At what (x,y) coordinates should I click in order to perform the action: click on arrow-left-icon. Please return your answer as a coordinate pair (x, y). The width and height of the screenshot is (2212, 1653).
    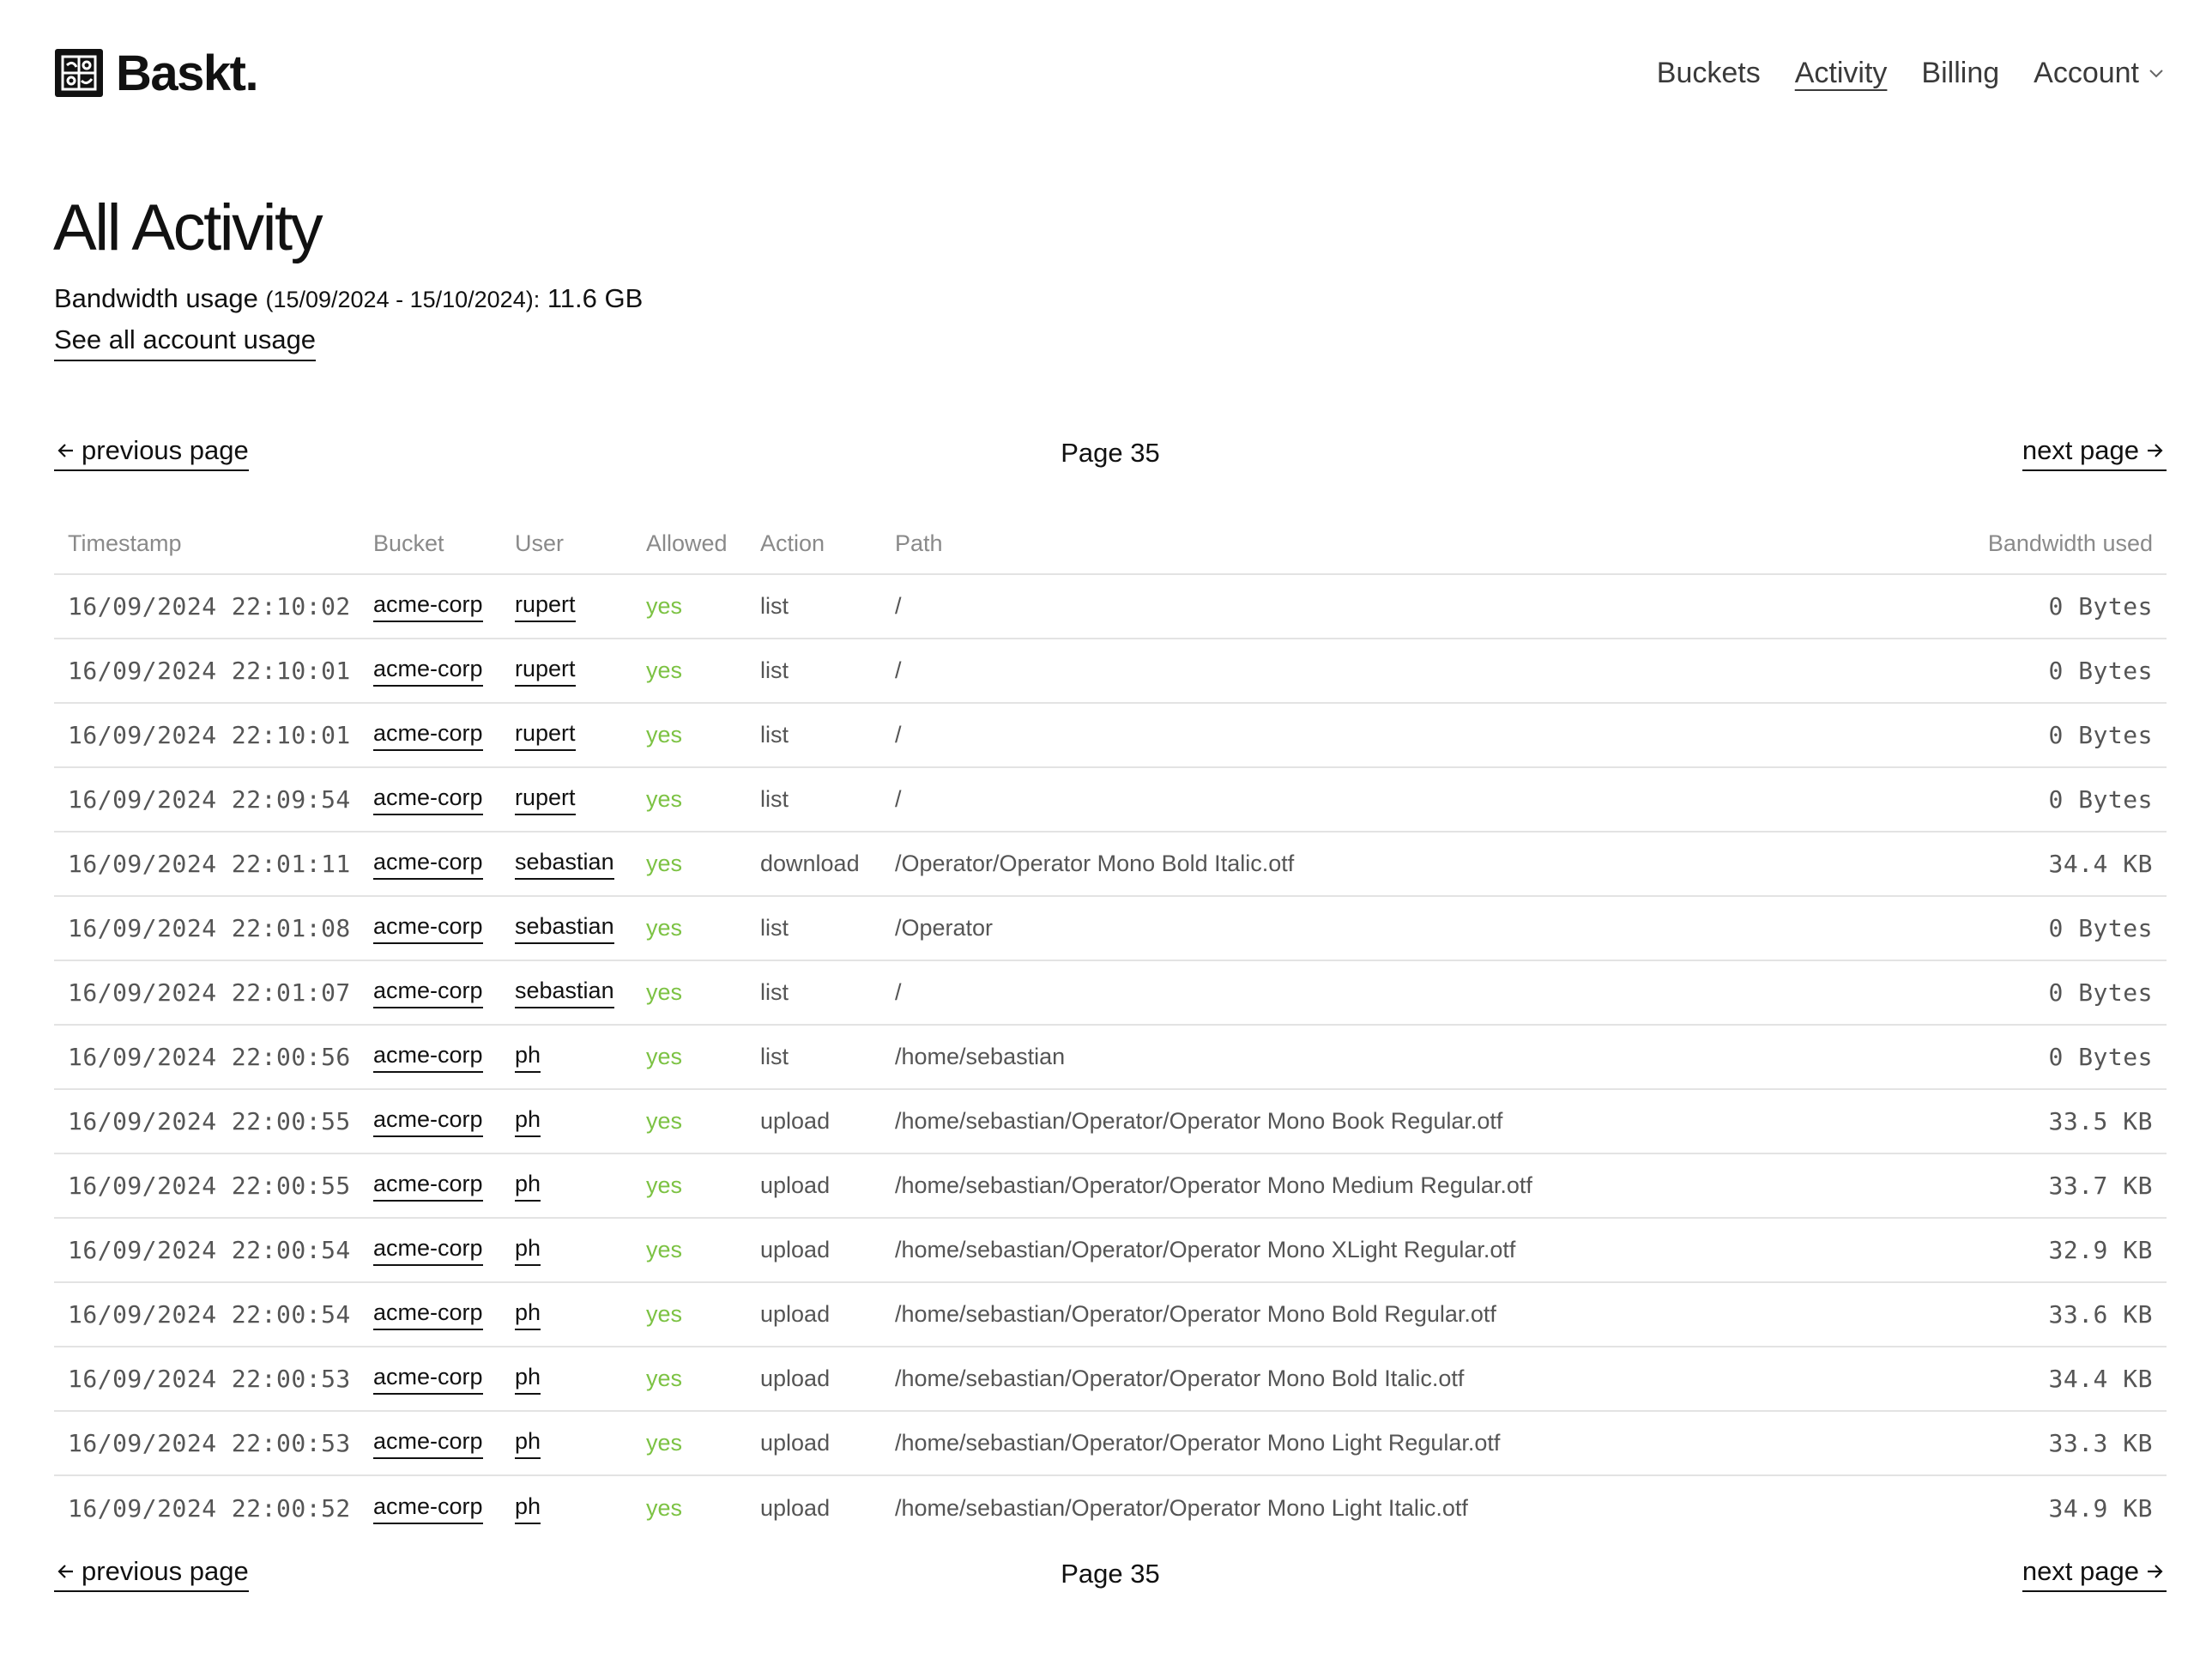
    Looking at the image, I should click on (65, 451).